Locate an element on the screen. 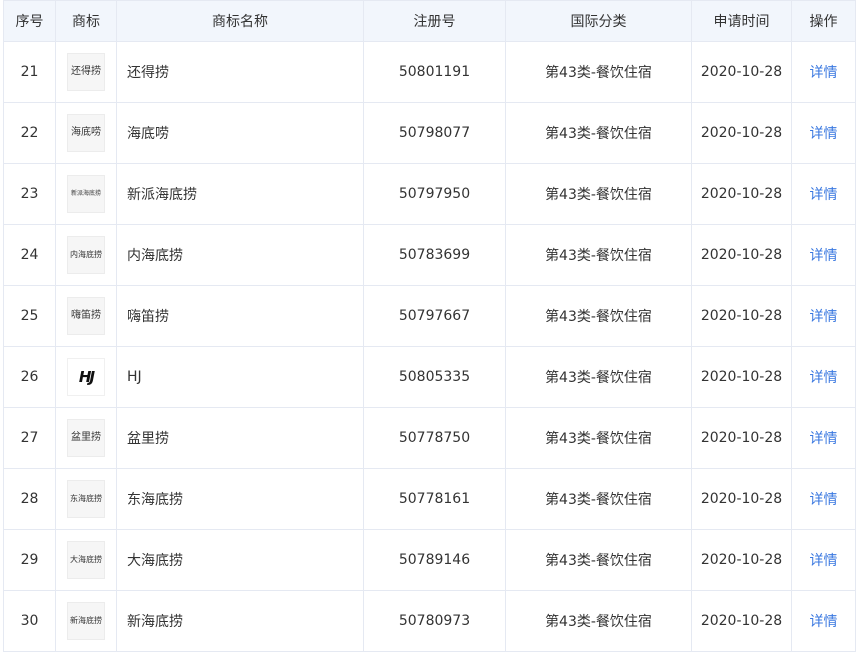 Image resolution: width=856 pixels, height=652 pixels. logo-cell: 新海底捞 is located at coordinates (86, 621).